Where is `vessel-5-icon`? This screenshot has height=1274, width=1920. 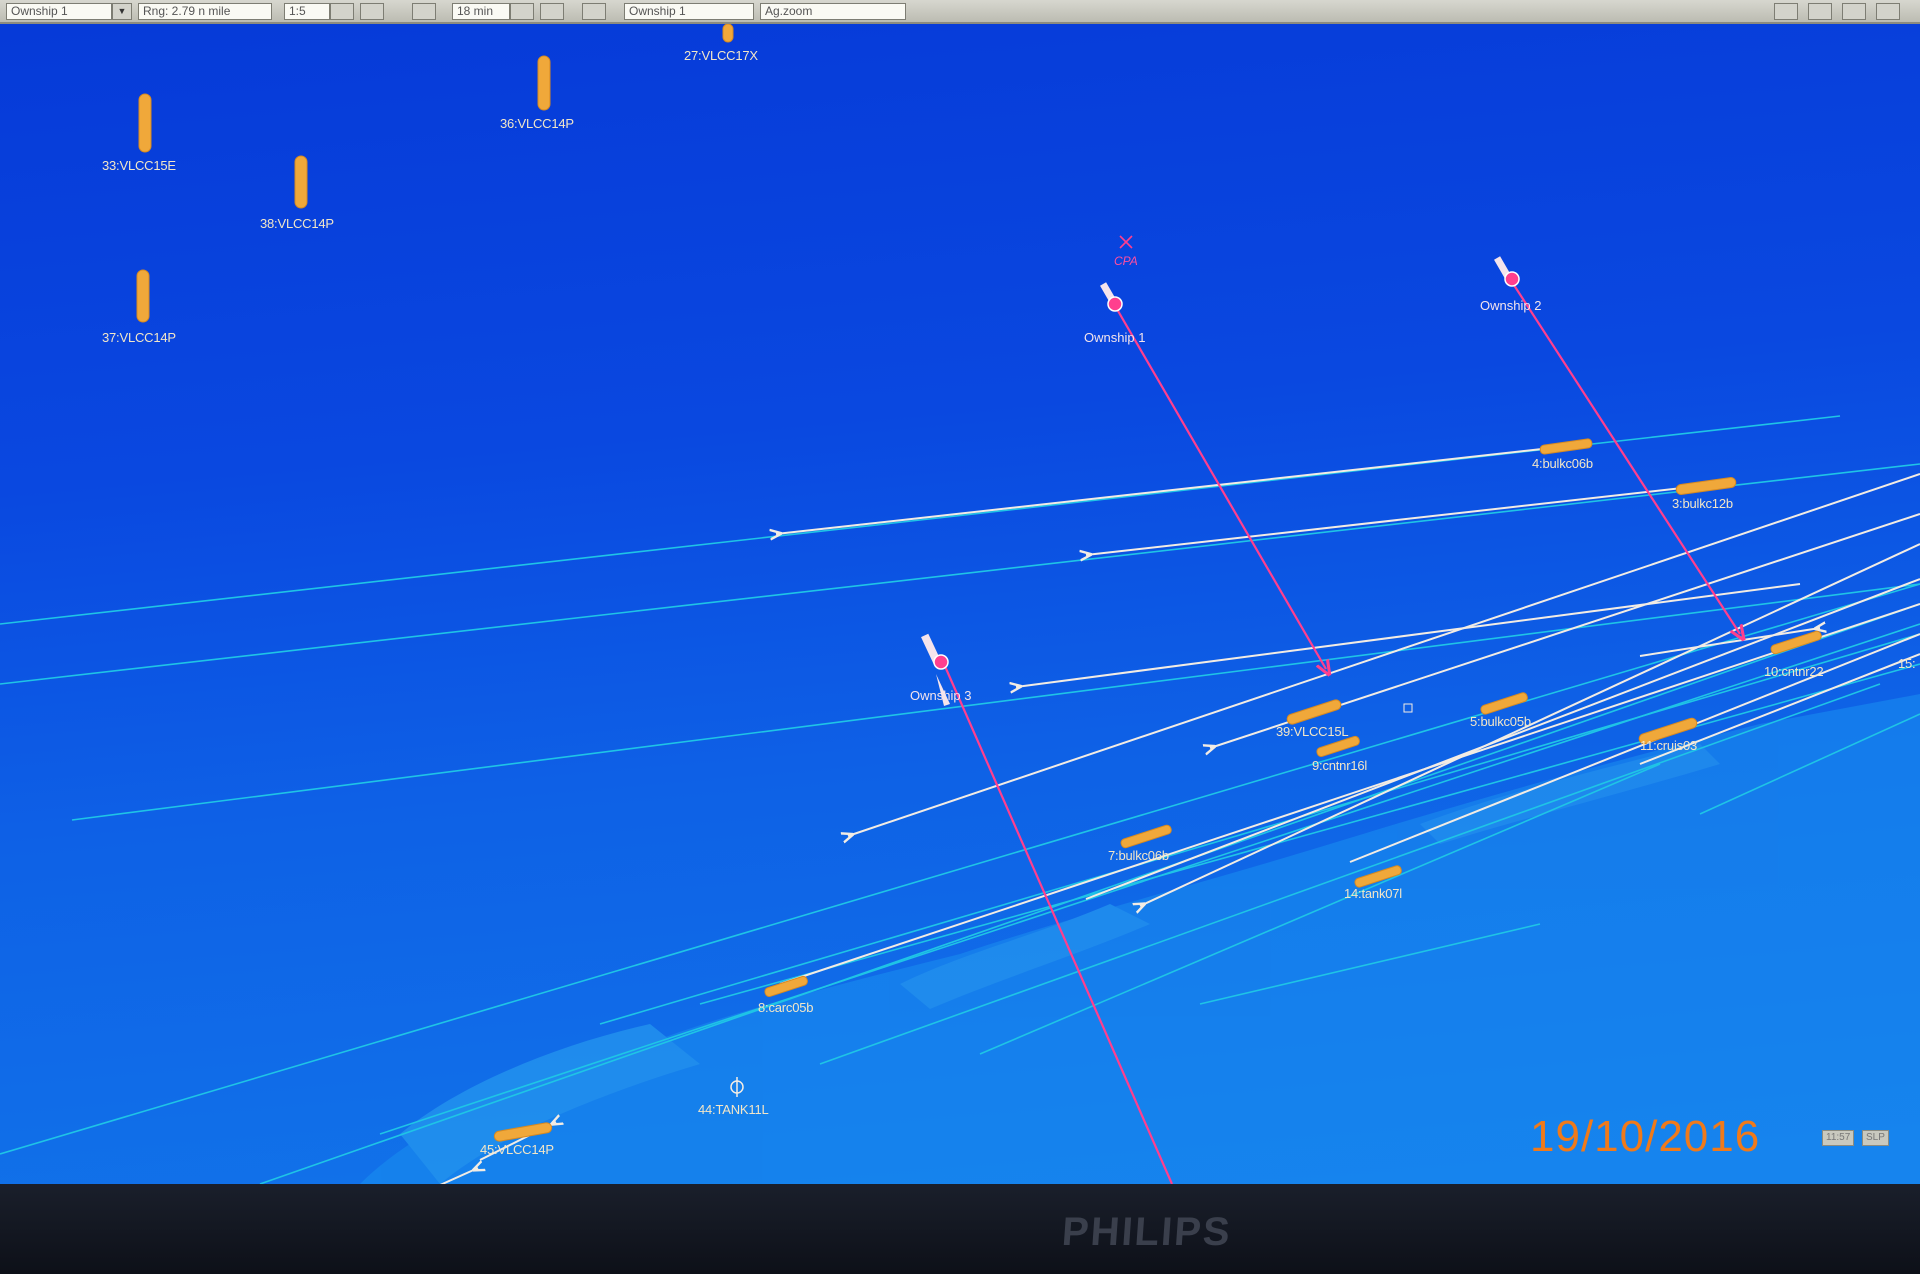
vessel-5-icon is located at coordinates (1504, 703).